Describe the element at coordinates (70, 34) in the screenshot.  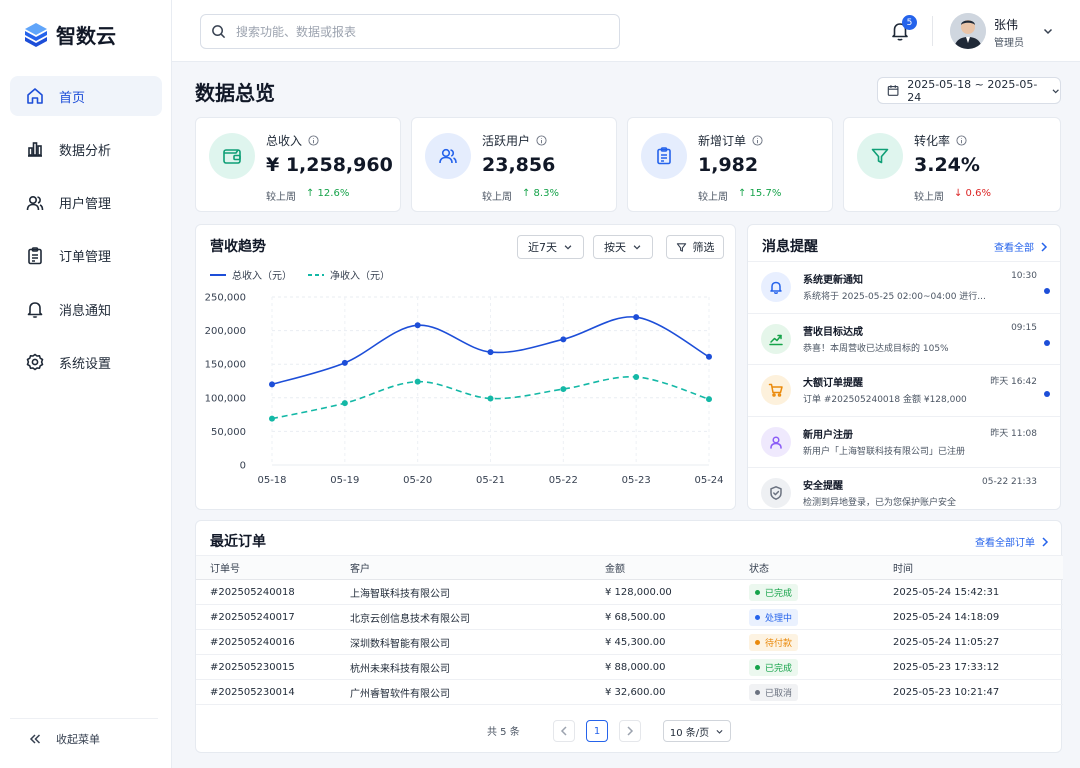
I see `logo: 智数云` at that location.